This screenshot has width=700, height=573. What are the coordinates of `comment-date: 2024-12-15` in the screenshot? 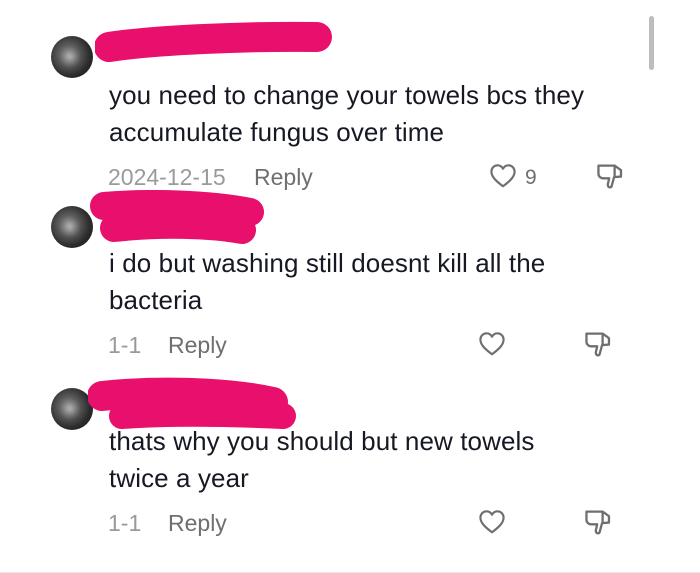 It's located at (167, 177).